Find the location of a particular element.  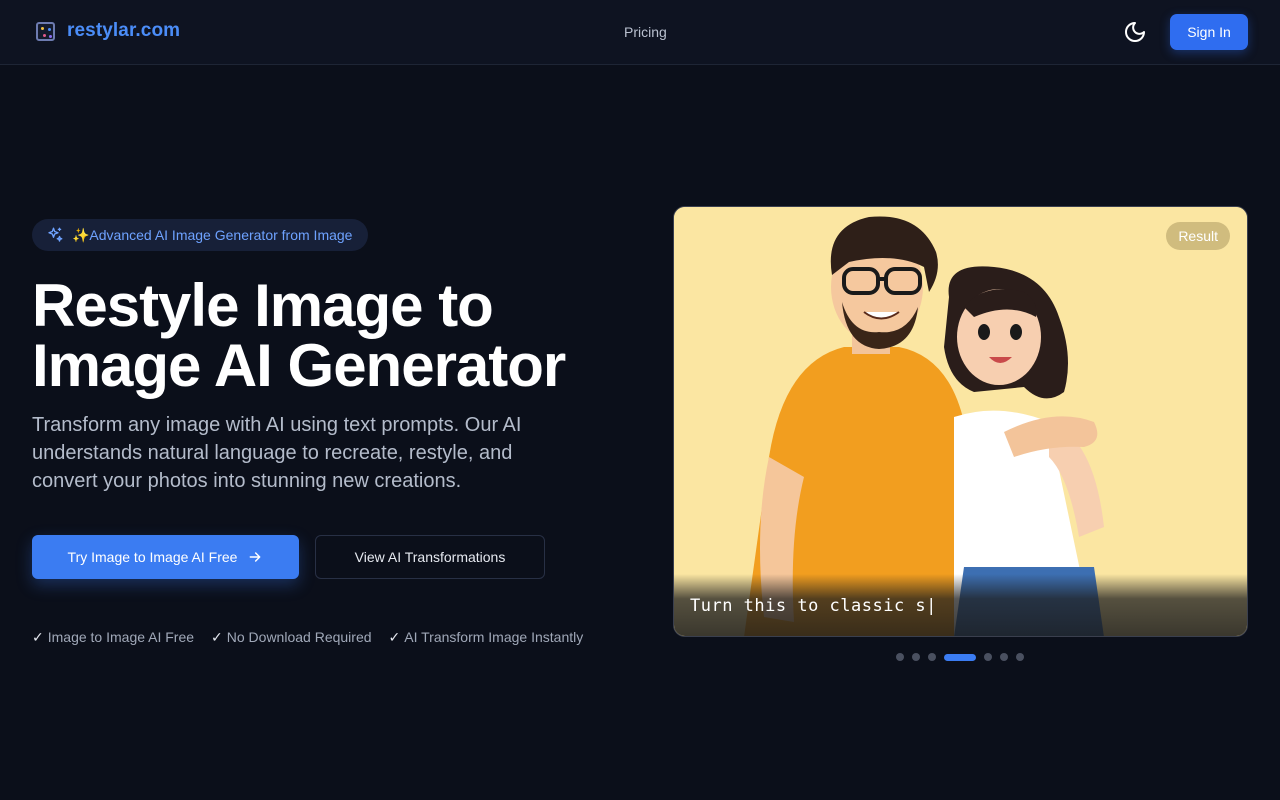

result-badge: Result is located at coordinates (1198, 236).